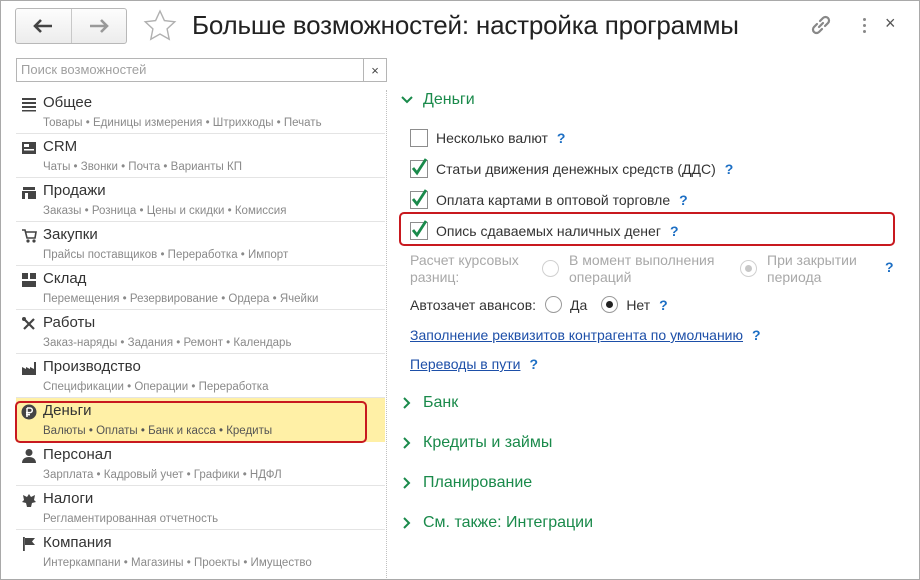 The image size is (920, 580). I want to click on group-credits-header: Кредиты и займы, so click(476, 443).